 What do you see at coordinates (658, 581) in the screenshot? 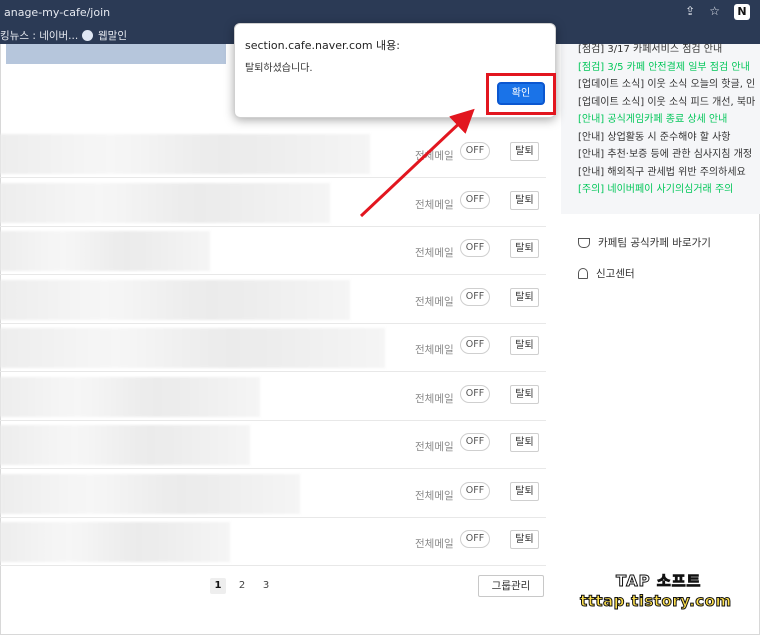
I see `watermark-line1: TAP 소프트` at bounding box center [658, 581].